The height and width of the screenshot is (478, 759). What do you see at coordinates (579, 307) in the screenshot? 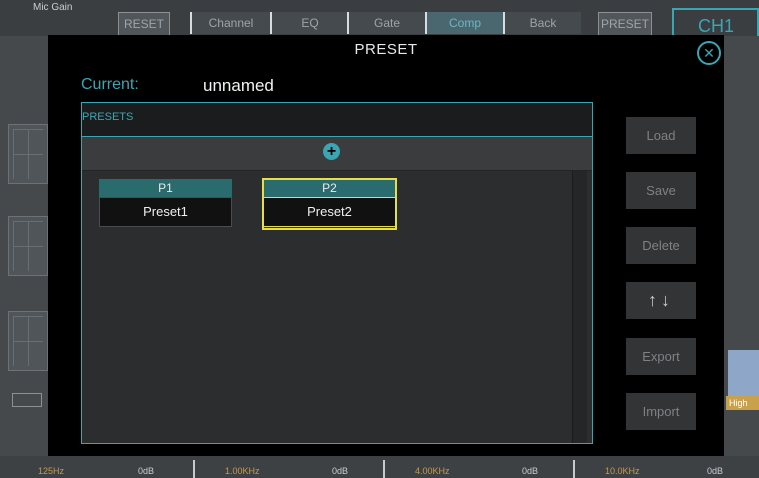
I see `preset-list-scrollbar` at bounding box center [579, 307].